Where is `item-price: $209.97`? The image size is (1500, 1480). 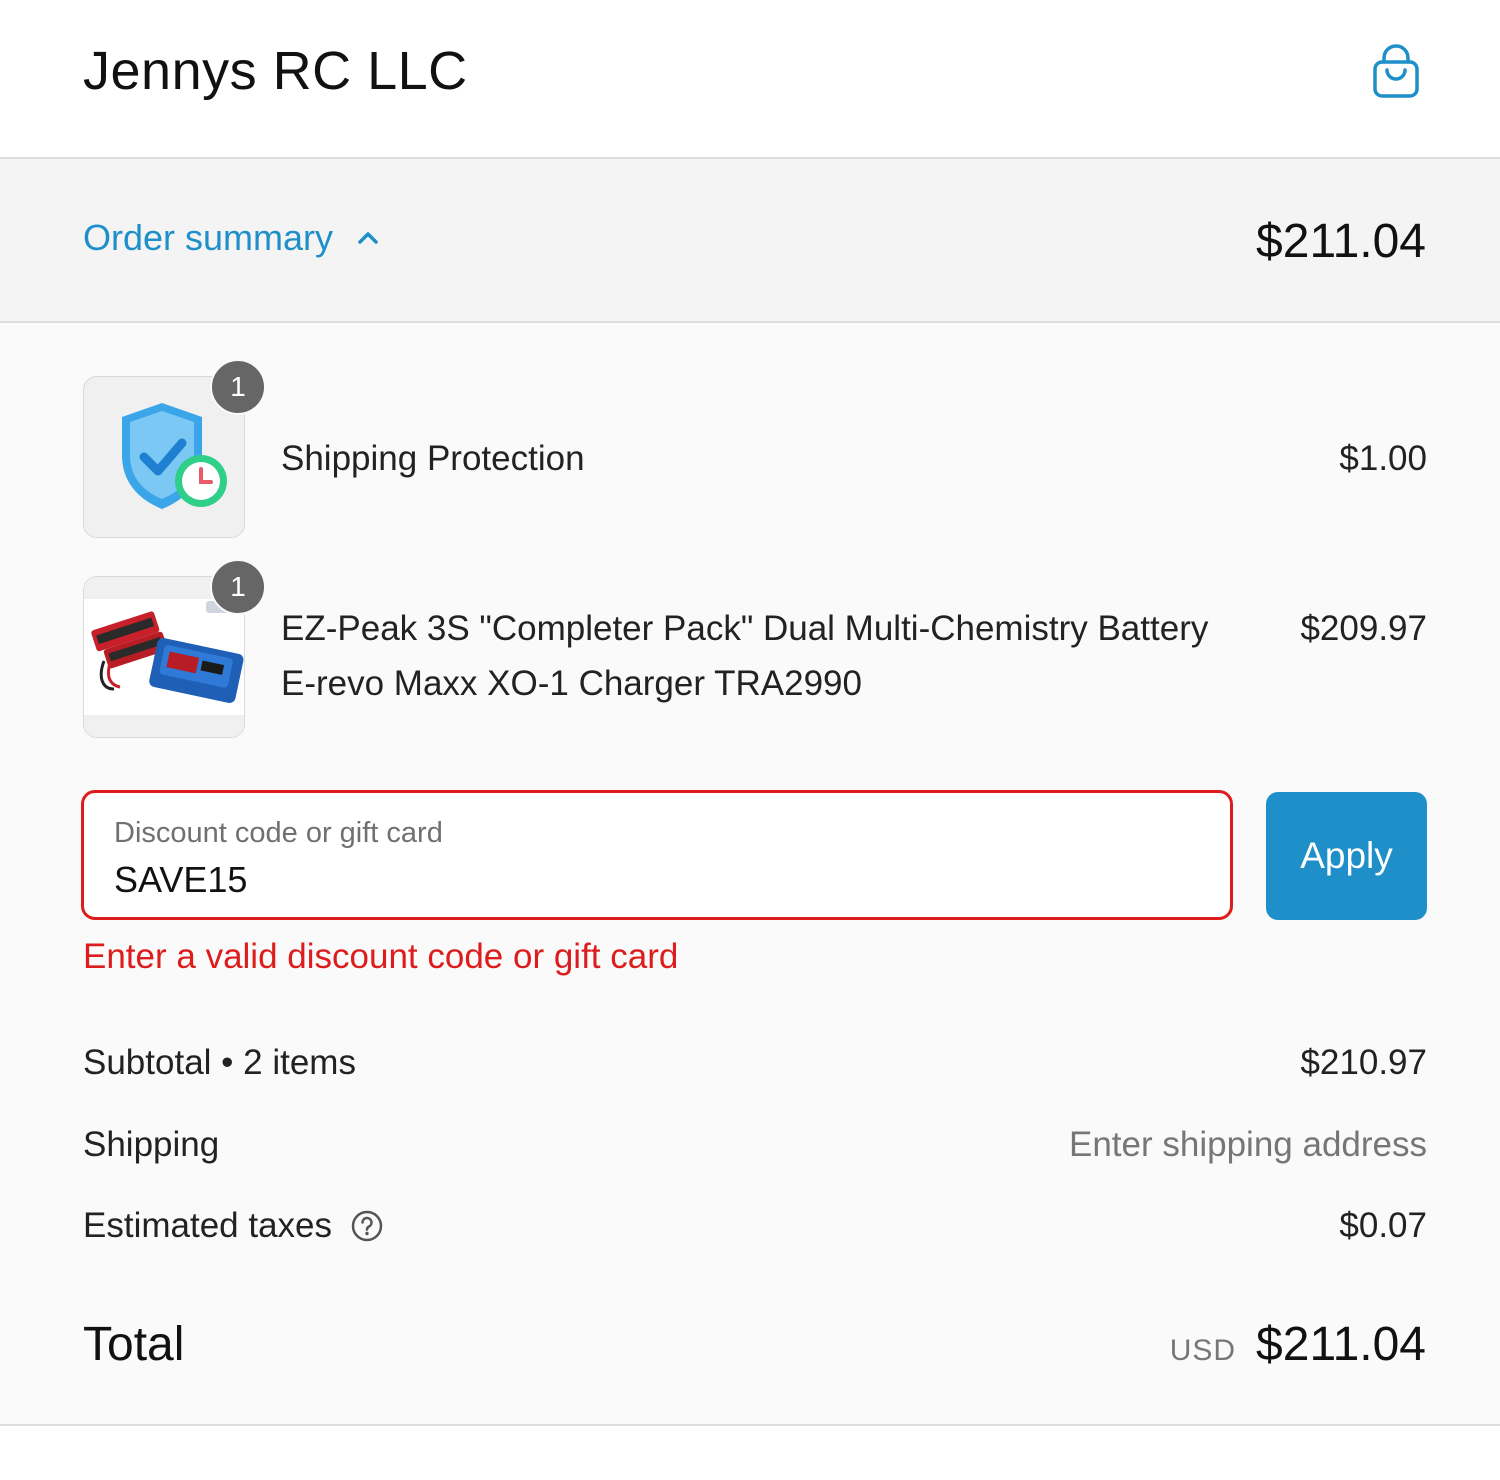
item-price: $209.97 is located at coordinates (1363, 628).